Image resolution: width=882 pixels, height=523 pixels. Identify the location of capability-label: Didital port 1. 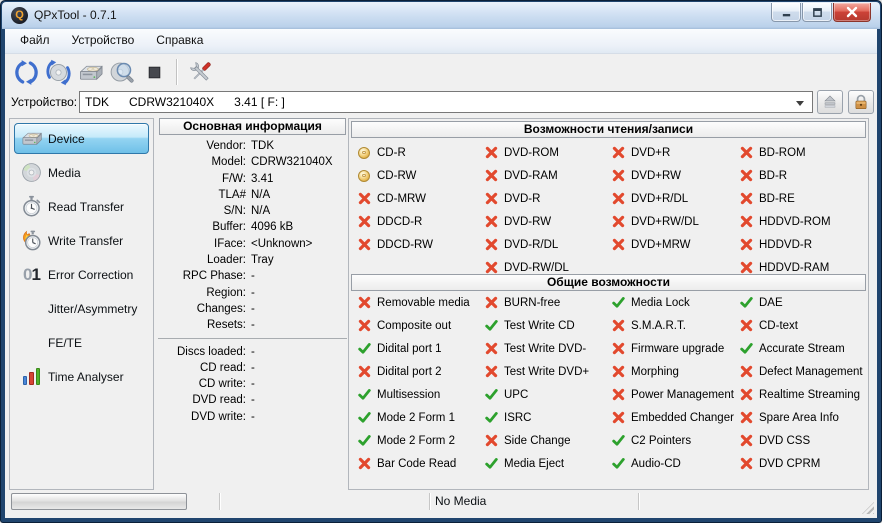
(409, 348).